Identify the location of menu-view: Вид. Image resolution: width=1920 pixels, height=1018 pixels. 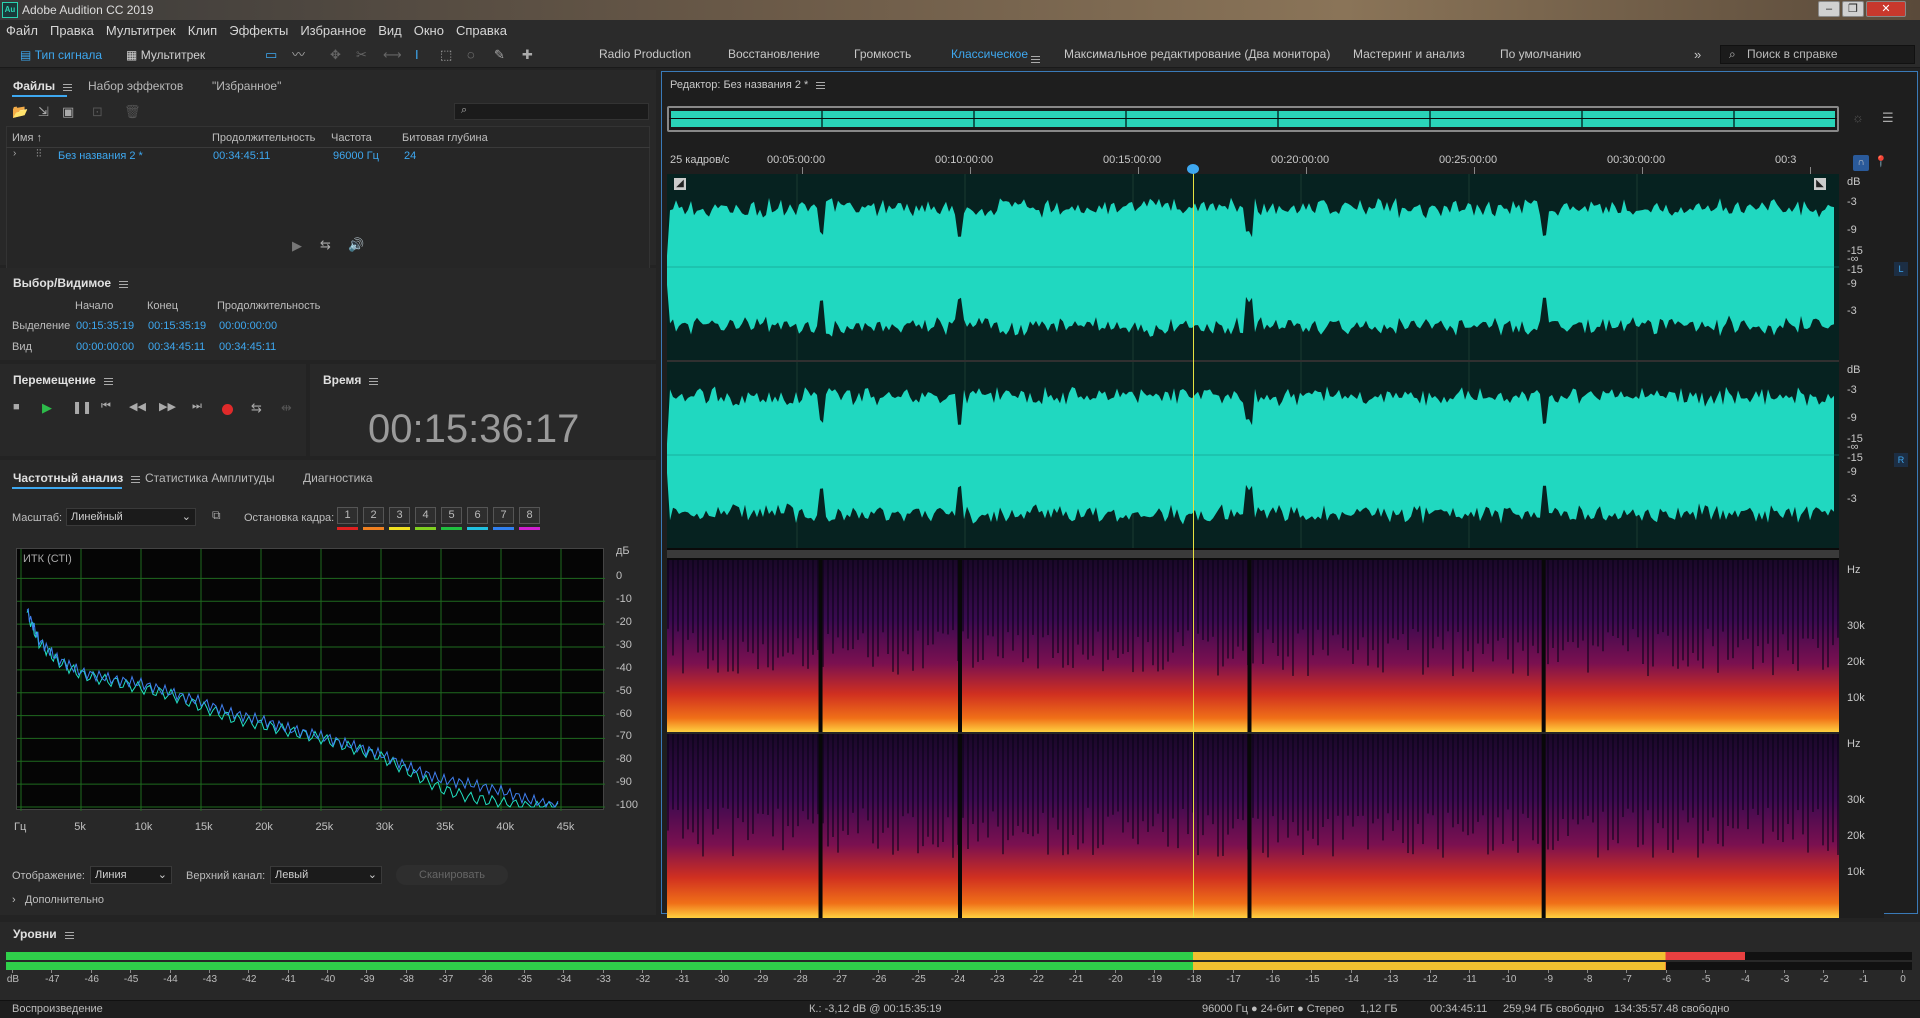
(390, 29).